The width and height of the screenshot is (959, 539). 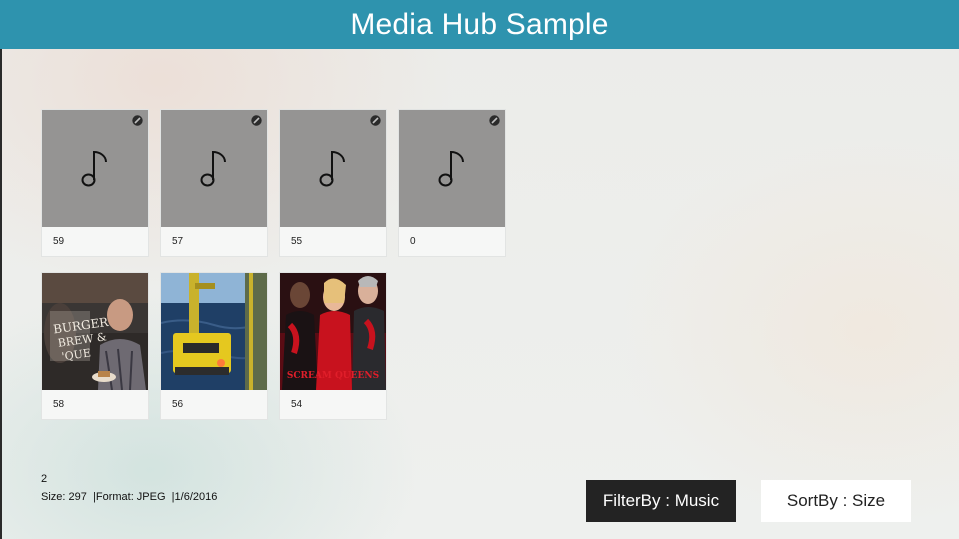 I want to click on media-item-label: 59, so click(x=59, y=241).